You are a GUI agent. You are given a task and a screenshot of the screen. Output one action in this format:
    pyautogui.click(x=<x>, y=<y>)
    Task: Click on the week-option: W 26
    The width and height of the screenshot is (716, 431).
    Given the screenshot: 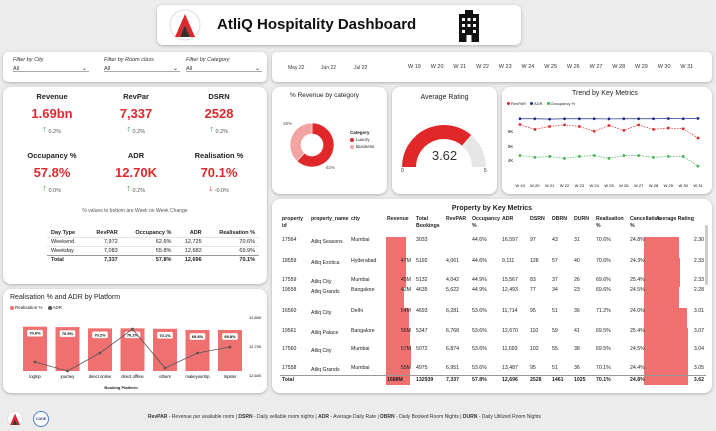 What is the action you would take?
    pyautogui.click(x=573, y=67)
    